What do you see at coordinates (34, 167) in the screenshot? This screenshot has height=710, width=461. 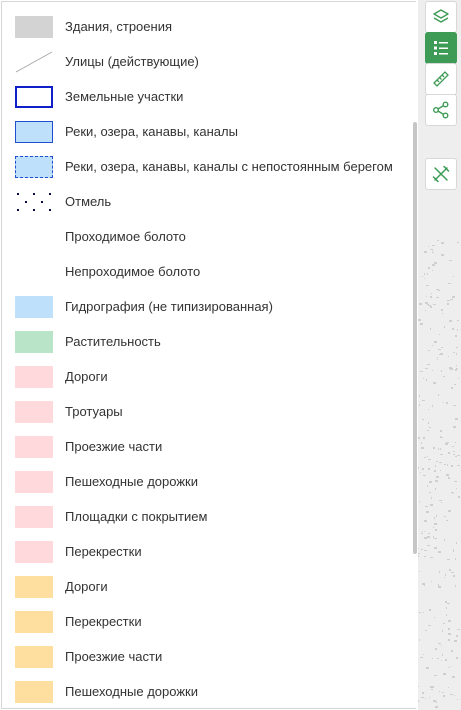 I see `water-dashed-swatch` at bounding box center [34, 167].